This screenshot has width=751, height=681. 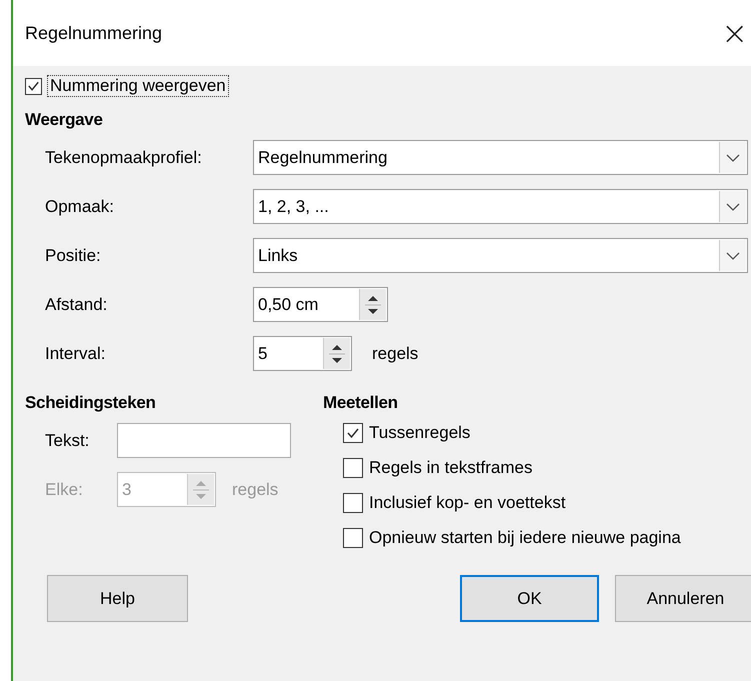 I want to click on section-heading: Scheidingsteken, so click(x=91, y=403).